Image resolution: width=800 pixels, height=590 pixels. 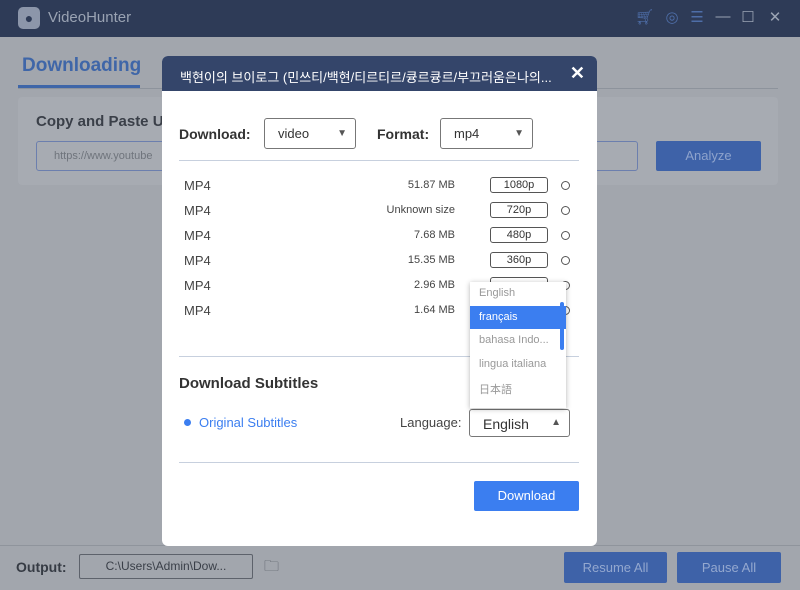 What do you see at coordinates (519, 210) in the screenshot?
I see `resolution-badge: 720p` at bounding box center [519, 210].